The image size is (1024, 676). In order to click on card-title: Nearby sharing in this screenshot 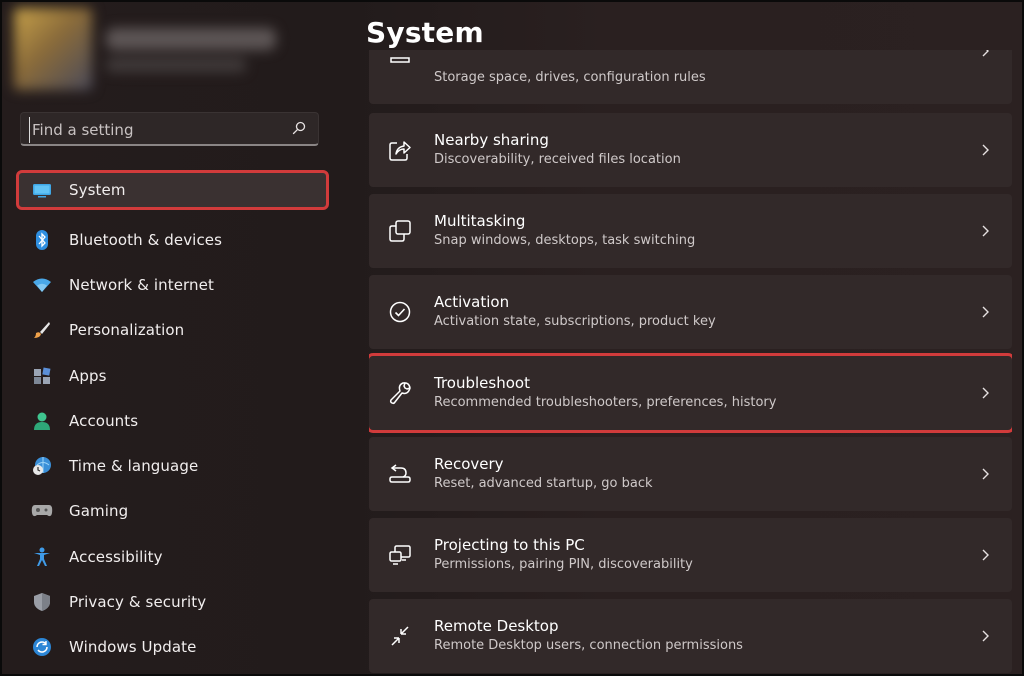, I will do `click(491, 140)`.